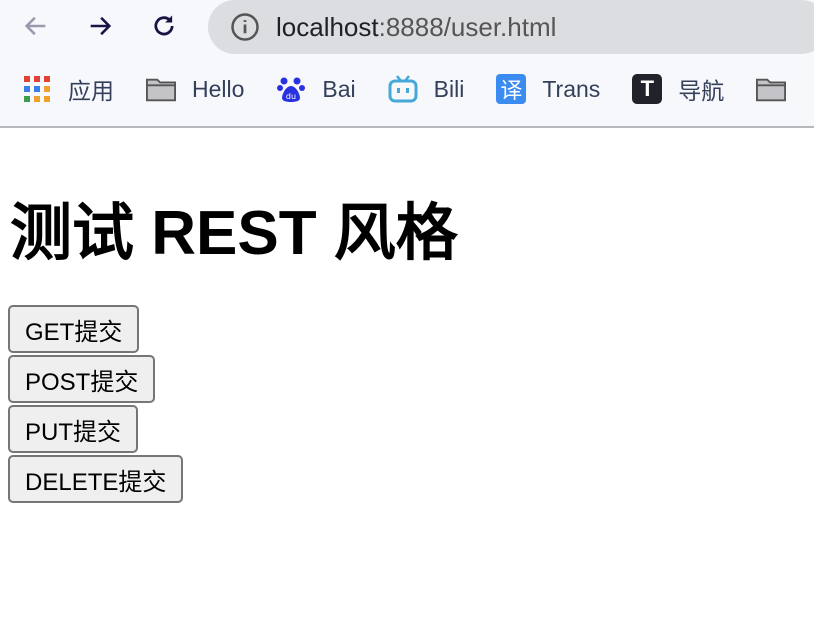 The image size is (814, 642). I want to click on bookmark-bai: du Bai, so click(316, 89).